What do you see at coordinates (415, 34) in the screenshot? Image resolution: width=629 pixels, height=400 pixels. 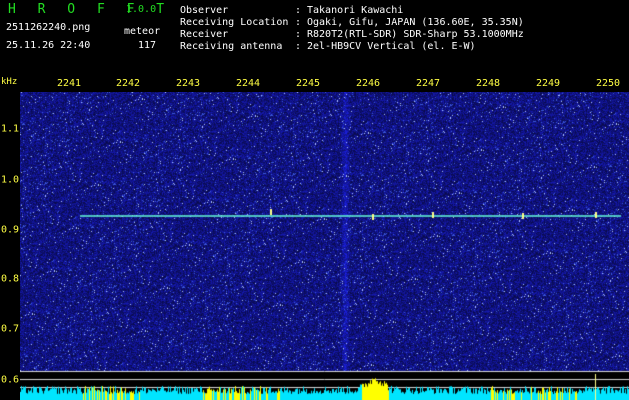 I see `info-value: R820T2(RTL-SDR) SDR-Sharp 53.1000MHz` at bounding box center [415, 34].